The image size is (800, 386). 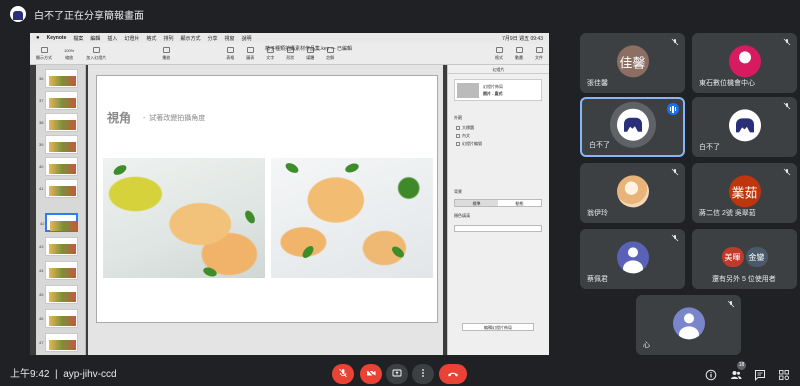 I want to click on toolbar-chart: 圖表, so click(x=250, y=54).